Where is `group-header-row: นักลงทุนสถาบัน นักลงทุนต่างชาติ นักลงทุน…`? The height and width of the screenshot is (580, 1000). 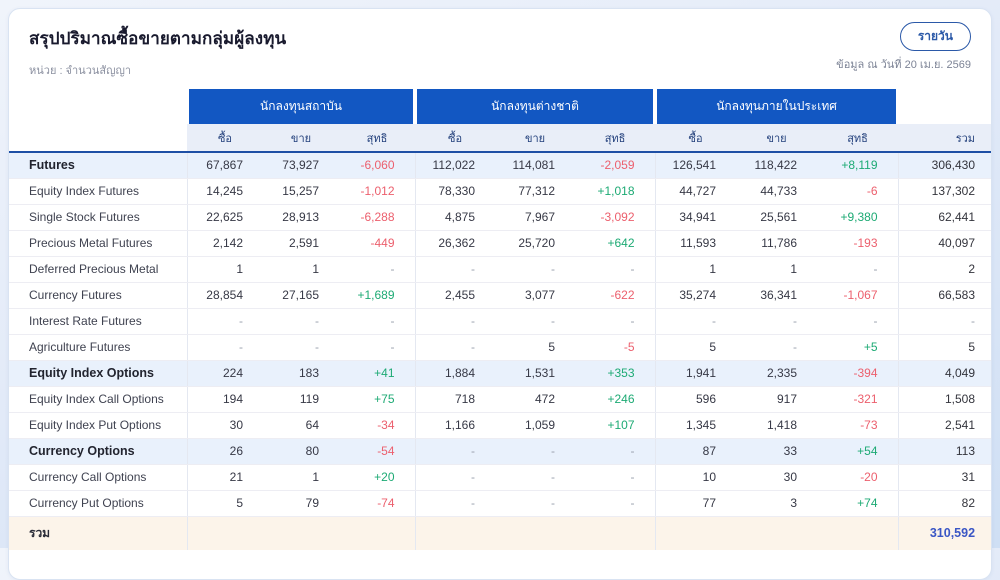
group-header-row: นักลงทุนสถาบัน นักลงทุนต่างชาติ นักลงทุน… is located at coordinates (500, 106).